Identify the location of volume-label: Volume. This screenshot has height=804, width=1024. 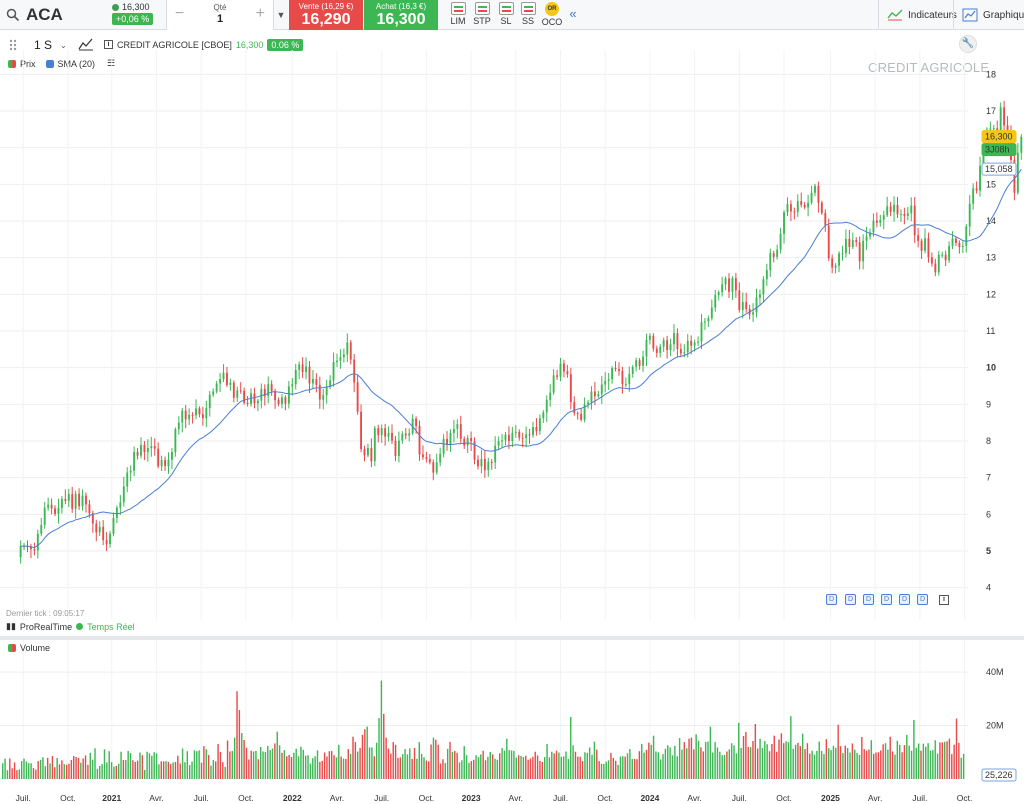
(35, 648).